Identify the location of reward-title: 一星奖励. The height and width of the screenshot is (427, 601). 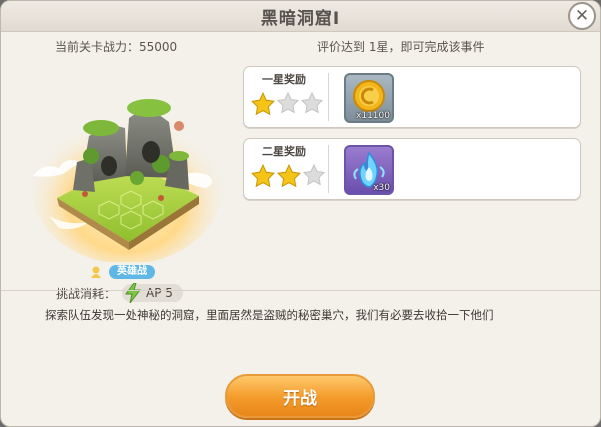
(284, 79).